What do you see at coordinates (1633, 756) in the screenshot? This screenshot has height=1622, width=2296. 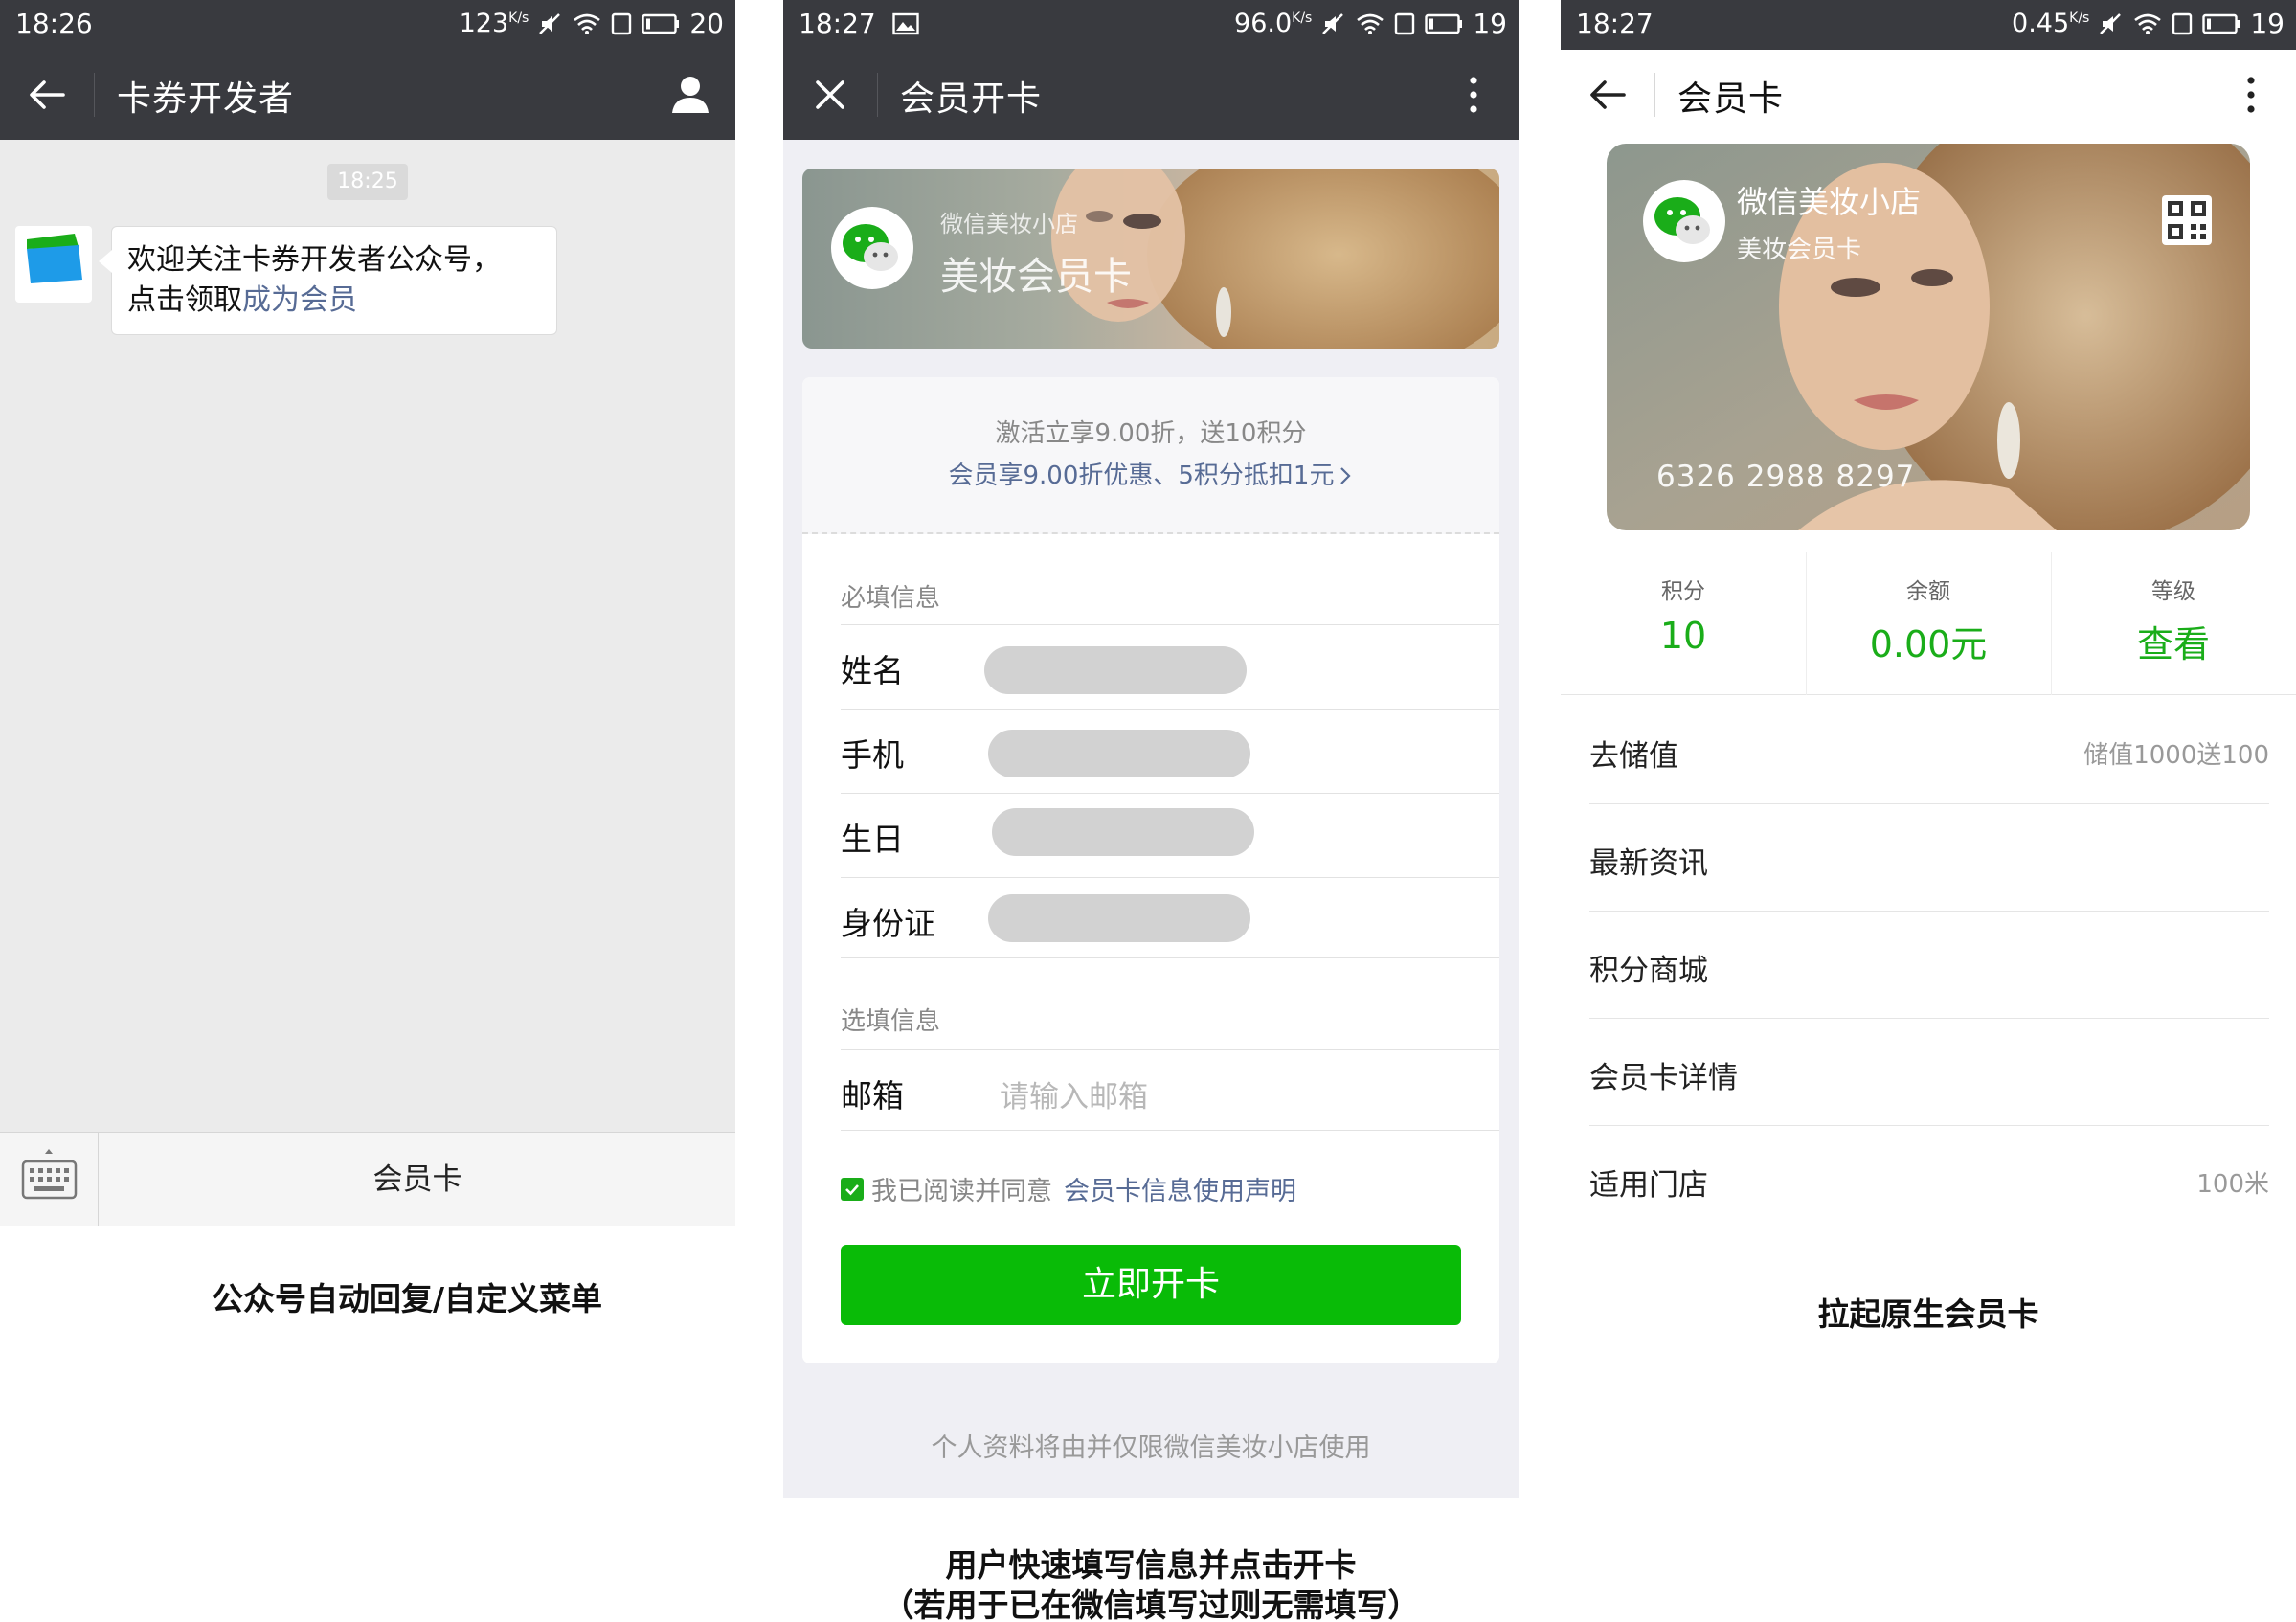 I see `list-item-label: 去储值` at bounding box center [1633, 756].